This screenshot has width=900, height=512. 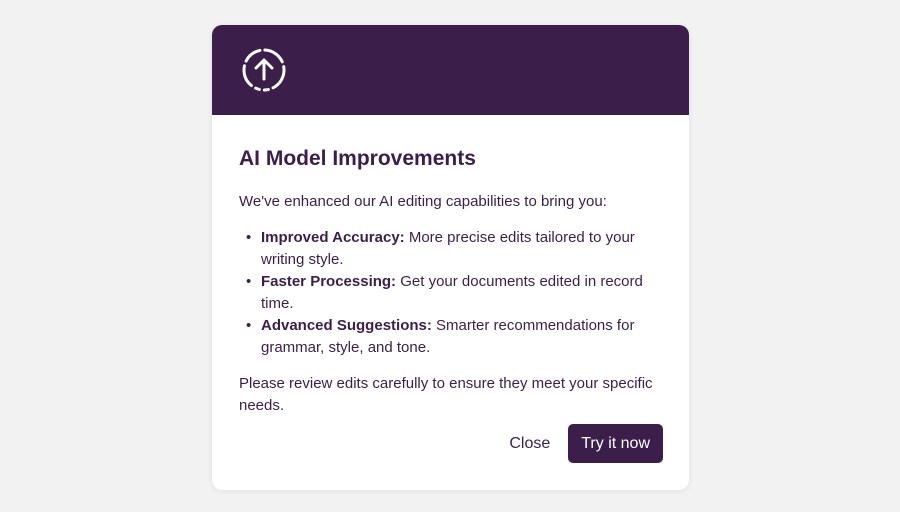 I want to click on try-it-now-button: Try it now, so click(x=615, y=443).